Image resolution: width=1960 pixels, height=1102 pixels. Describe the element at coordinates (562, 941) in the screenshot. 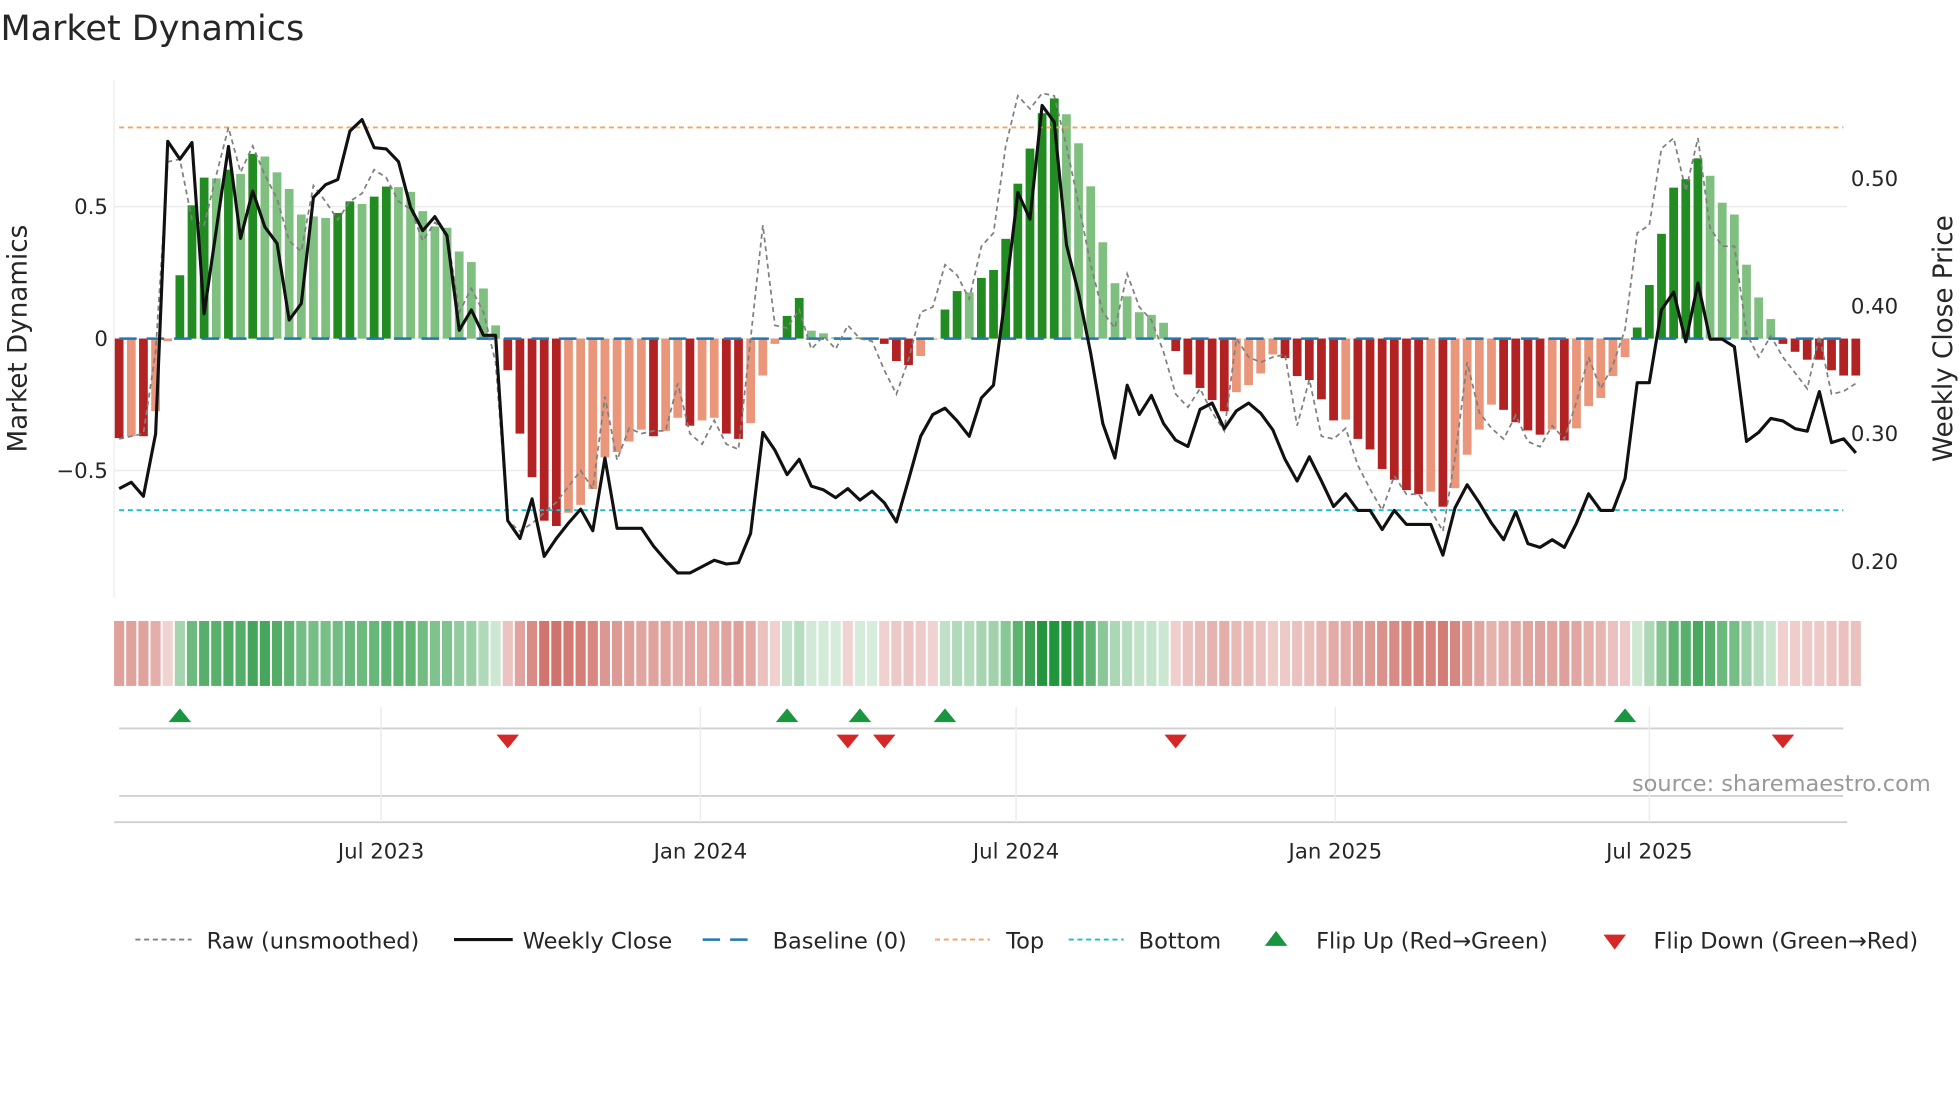

I see `legend-item-close: Weekly Close` at that location.